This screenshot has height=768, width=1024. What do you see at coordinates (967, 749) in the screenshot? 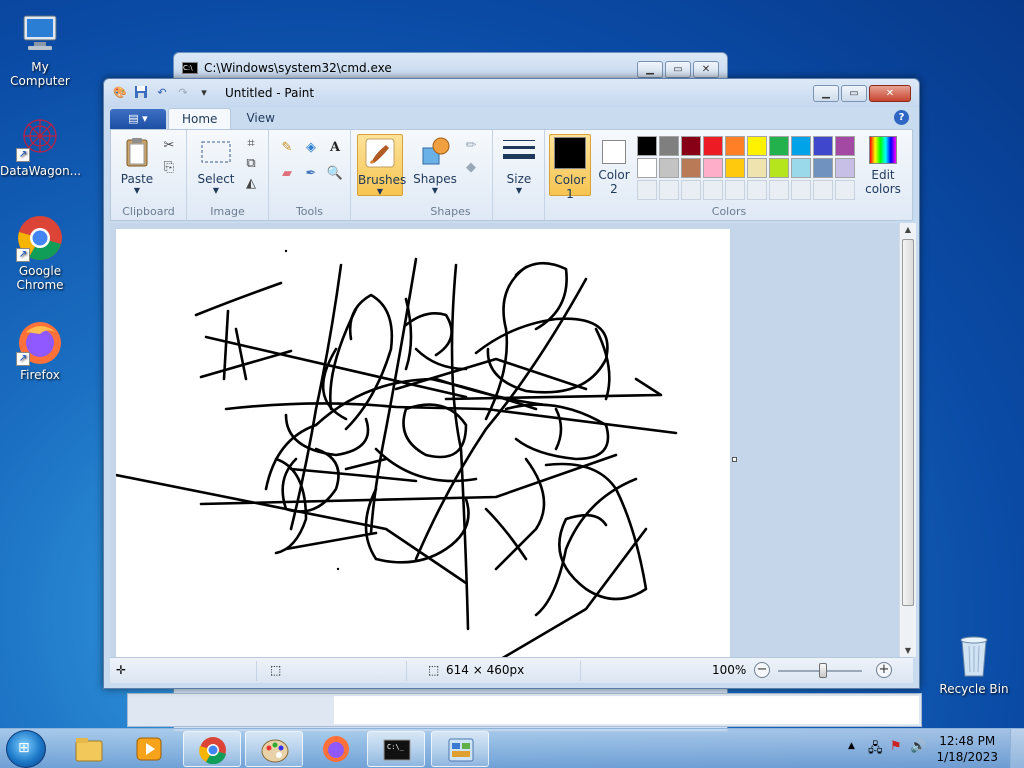
I see `clock: 12:48 PM 1/18/2023` at bounding box center [967, 749].